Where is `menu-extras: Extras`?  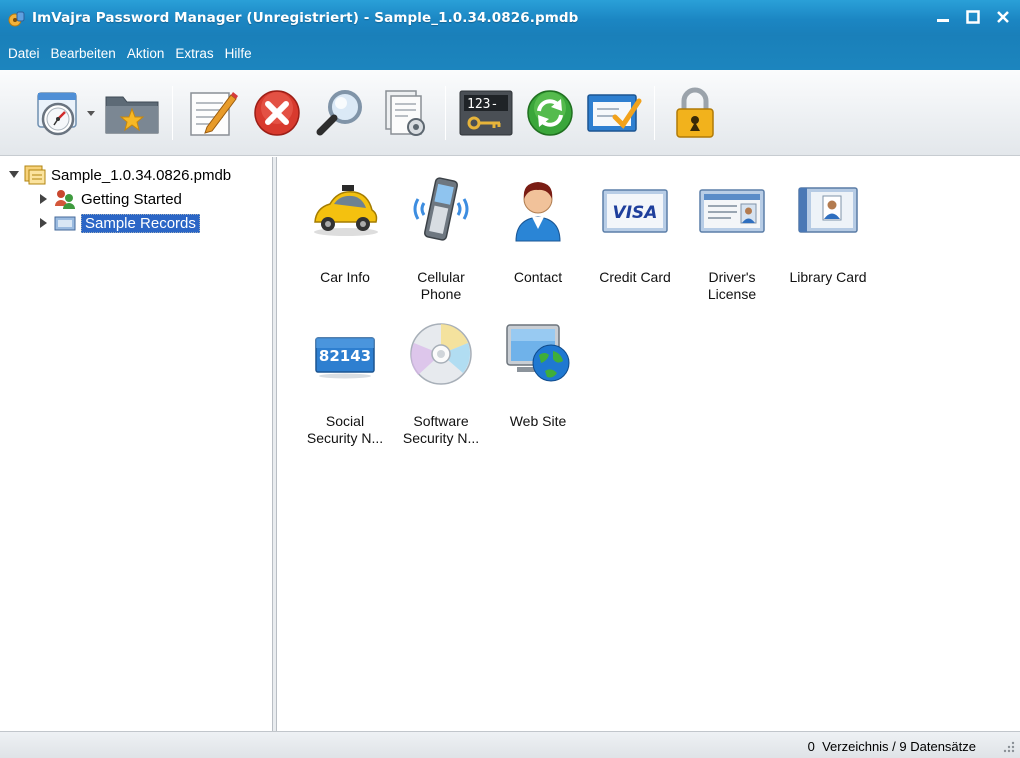
menu-extras: Extras is located at coordinates (195, 53).